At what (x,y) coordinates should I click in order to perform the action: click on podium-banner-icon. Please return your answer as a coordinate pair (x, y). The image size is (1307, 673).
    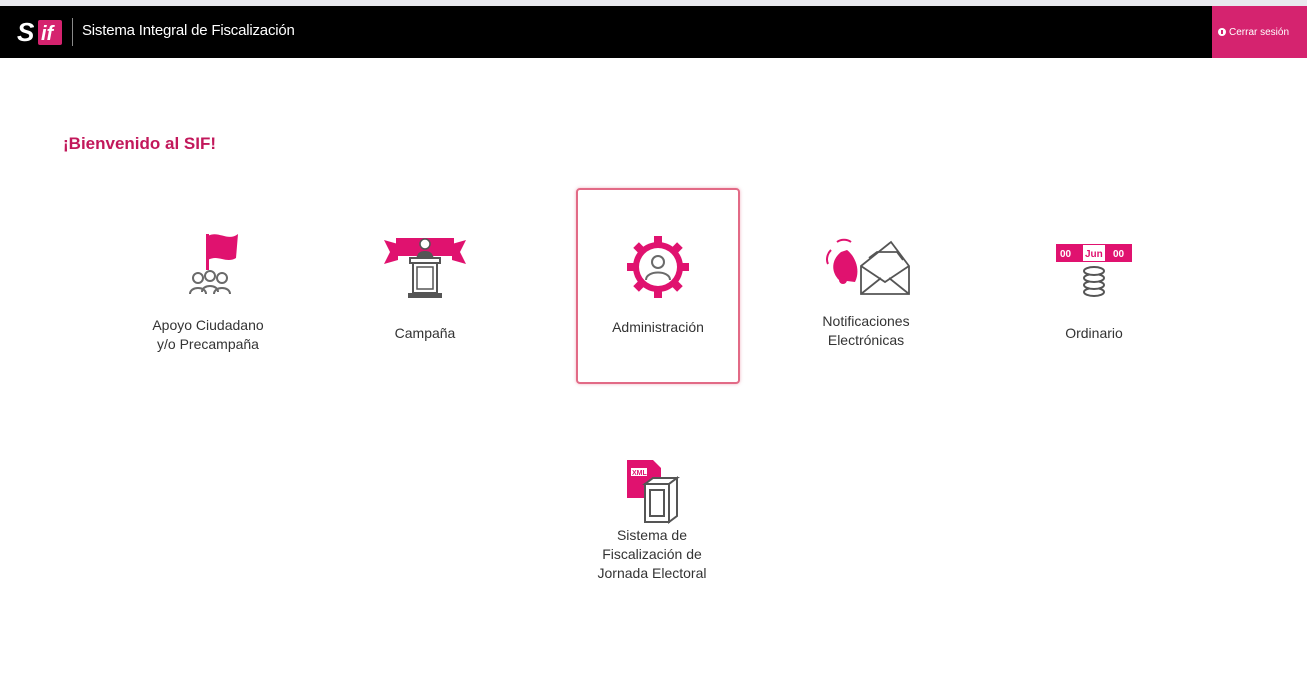
    Looking at the image, I should click on (425, 267).